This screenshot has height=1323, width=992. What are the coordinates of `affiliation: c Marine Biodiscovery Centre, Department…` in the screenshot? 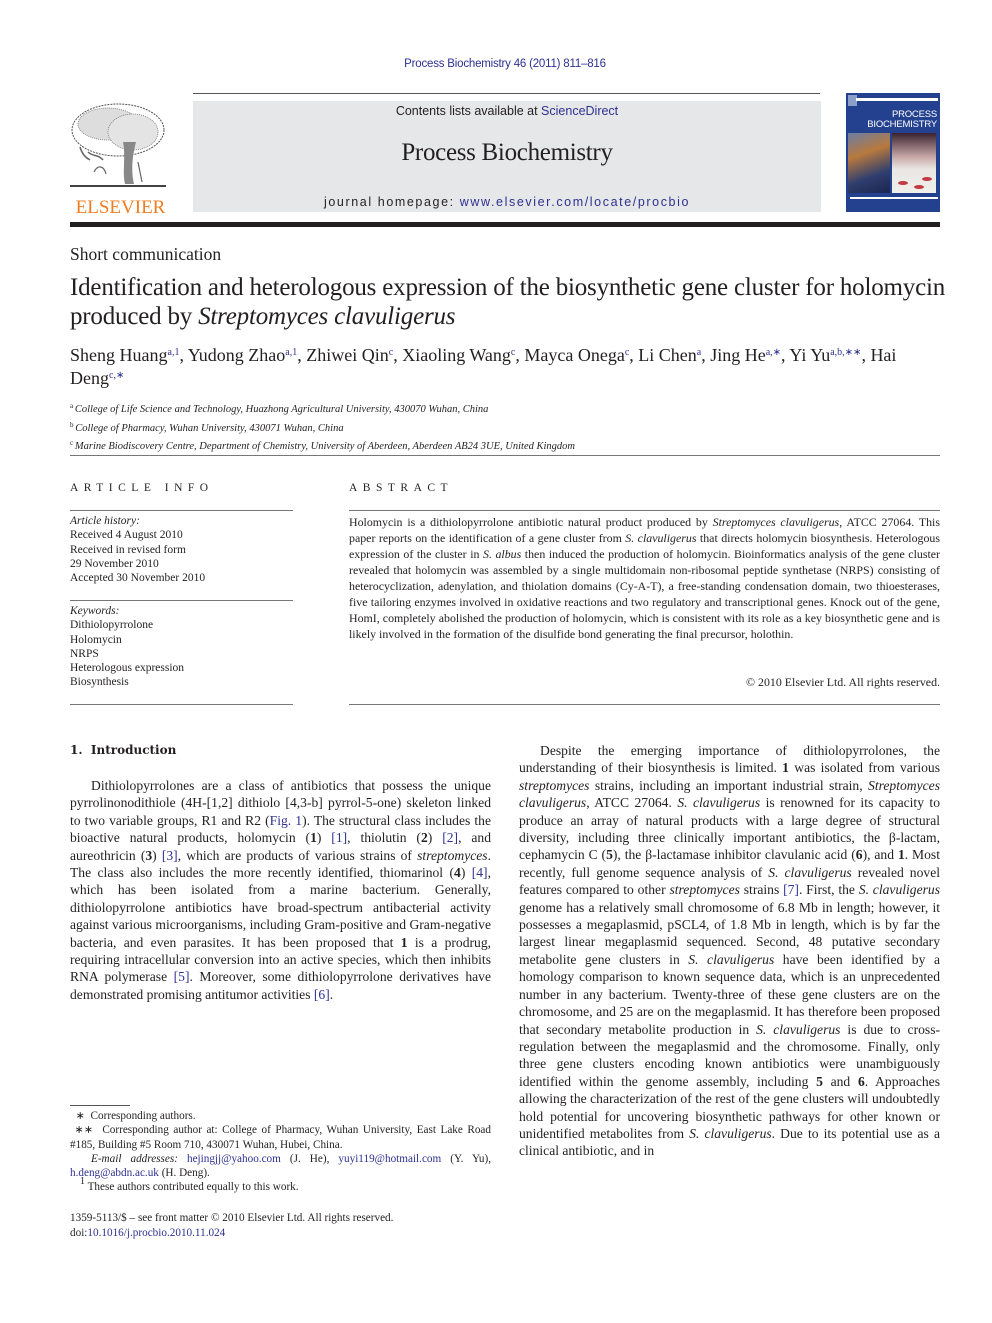 It's located at (510, 445).